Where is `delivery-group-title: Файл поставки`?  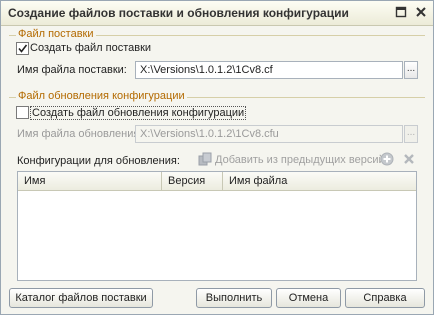 delivery-group-title: Файл поставки is located at coordinates (56, 34).